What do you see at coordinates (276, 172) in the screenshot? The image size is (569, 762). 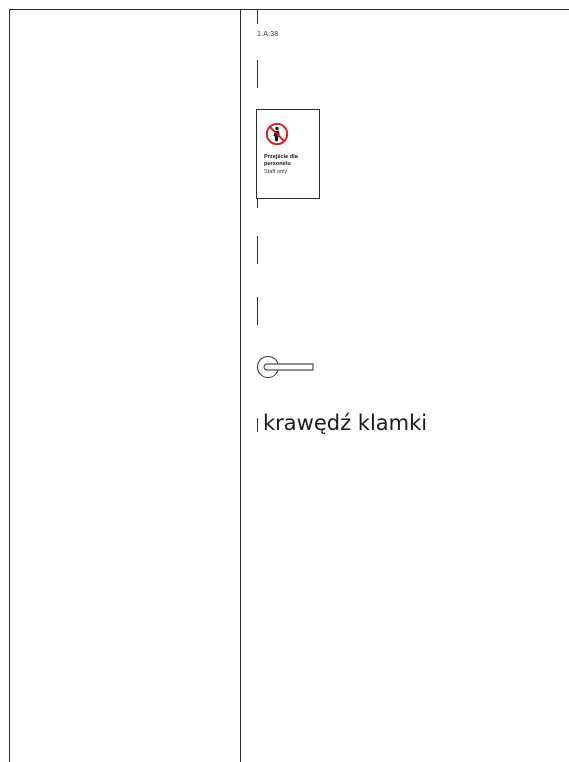 I see `sign-subtitle: Staff only` at bounding box center [276, 172].